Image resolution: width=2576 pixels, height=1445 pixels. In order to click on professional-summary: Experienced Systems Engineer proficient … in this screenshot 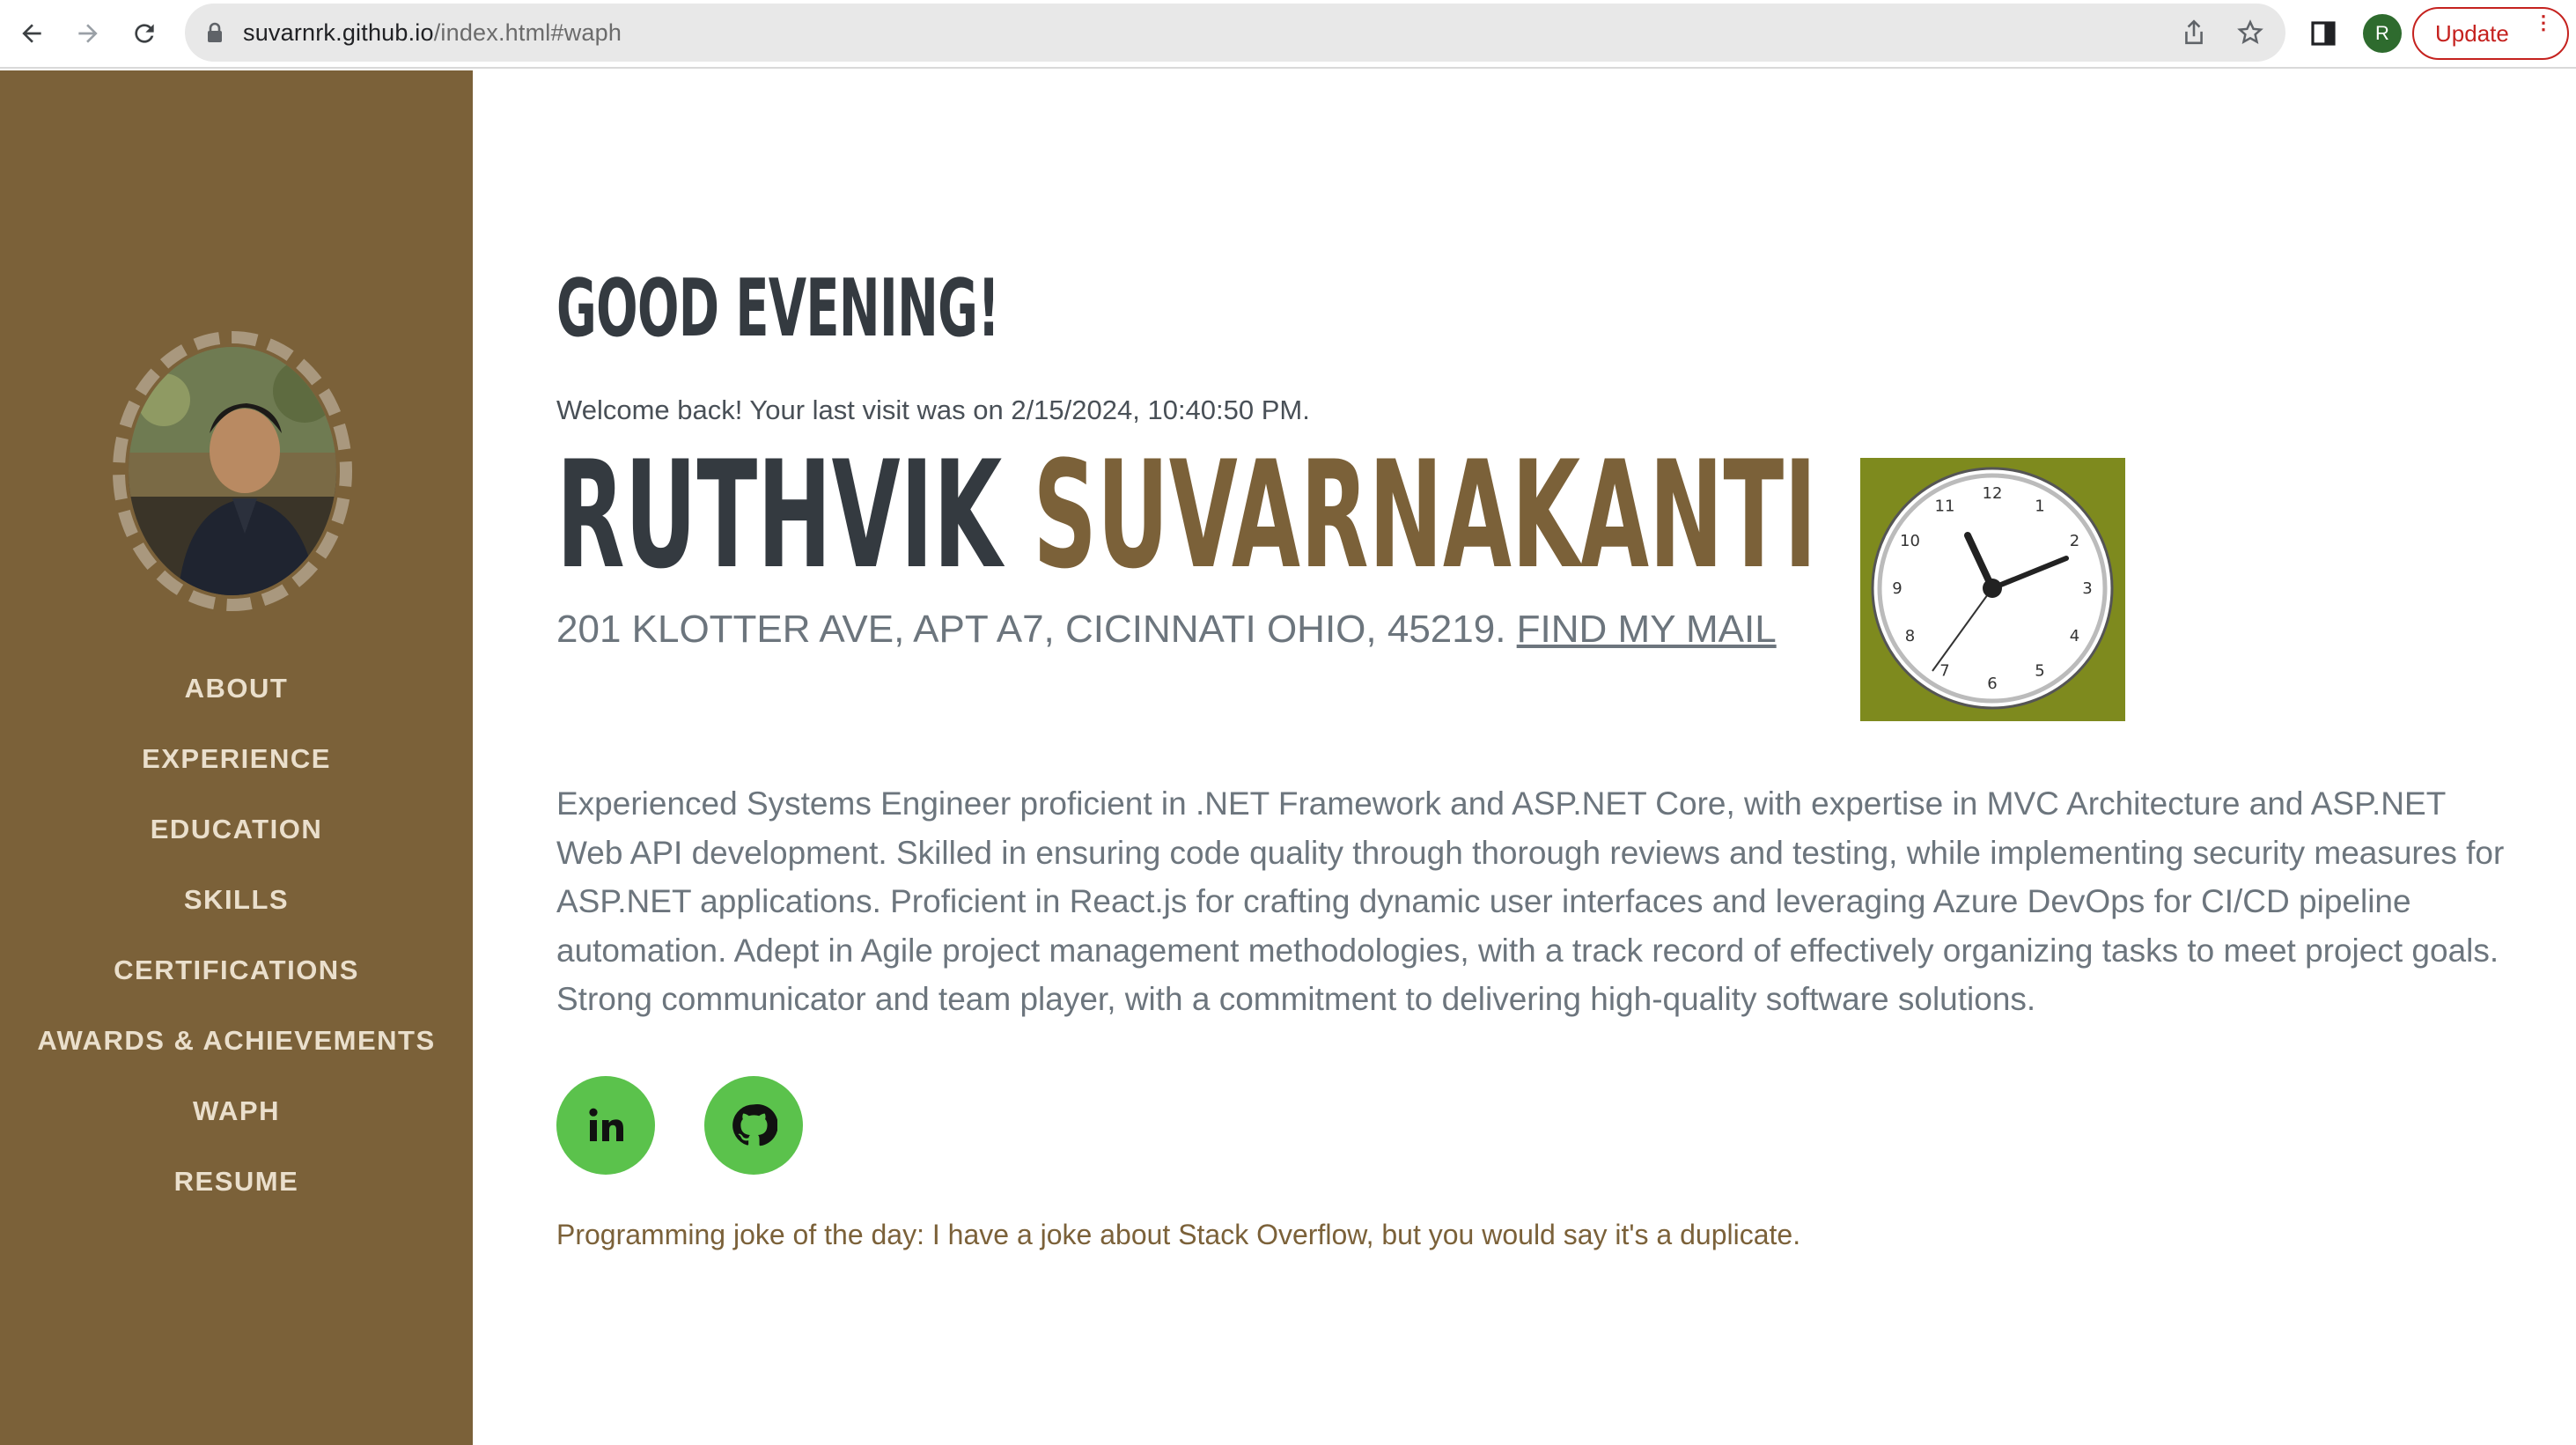, I will do `click(1531, 901)`.